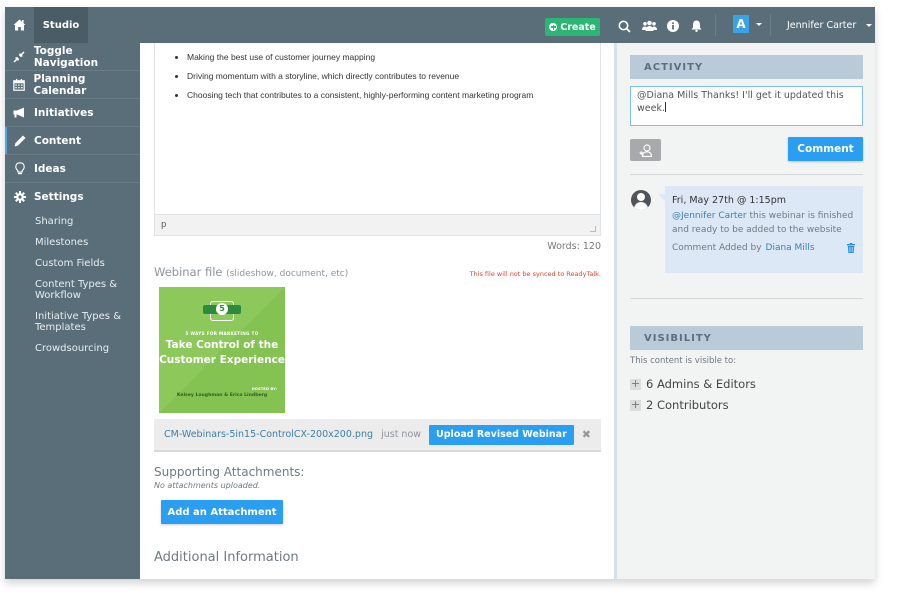 Image resolution: width=900 pixels, height=600 pixels. Describe the element at coordinates (163, 225) in the screenshot. I see `element-path: p` at that location.